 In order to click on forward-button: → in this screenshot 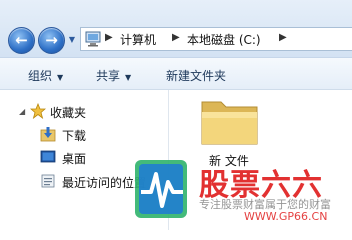, I will do `click(51, 40)`.